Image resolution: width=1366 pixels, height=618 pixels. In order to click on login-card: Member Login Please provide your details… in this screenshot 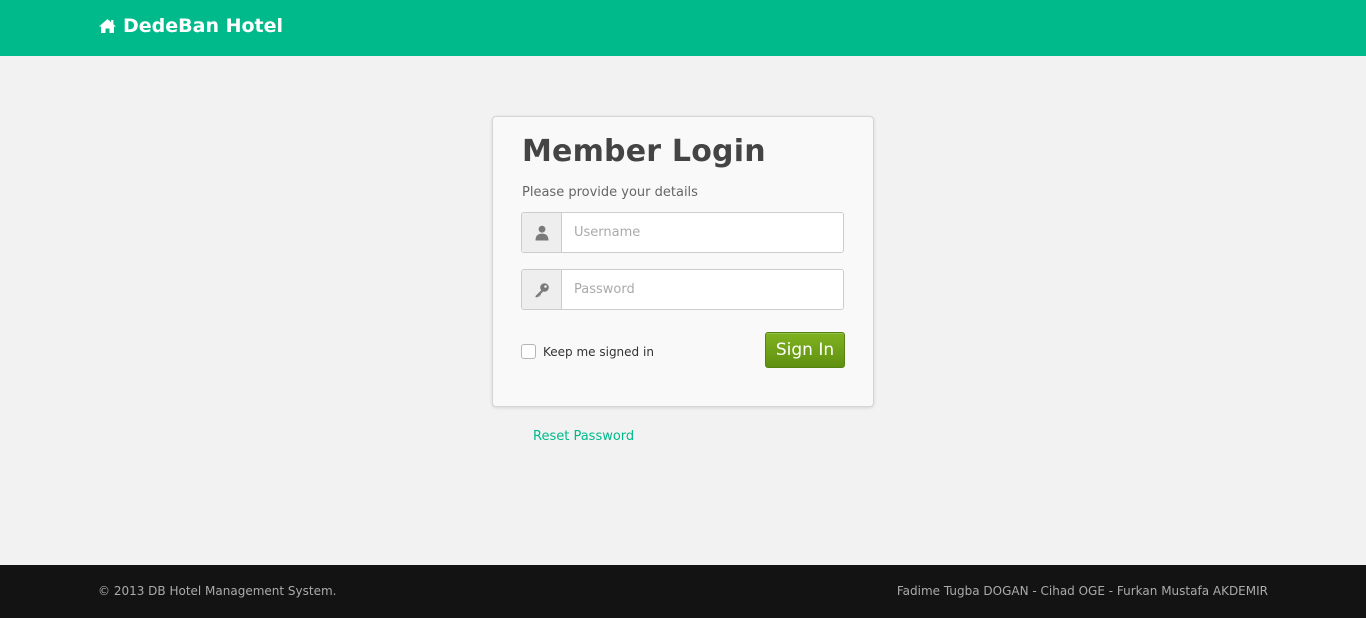, I will do `click(683, 261)`.